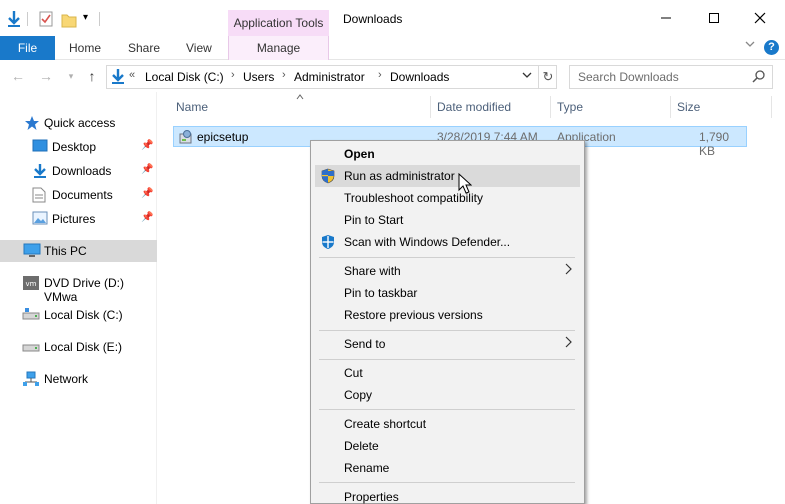  I want to click on menu-item-label: Copy, so click(358, 395).